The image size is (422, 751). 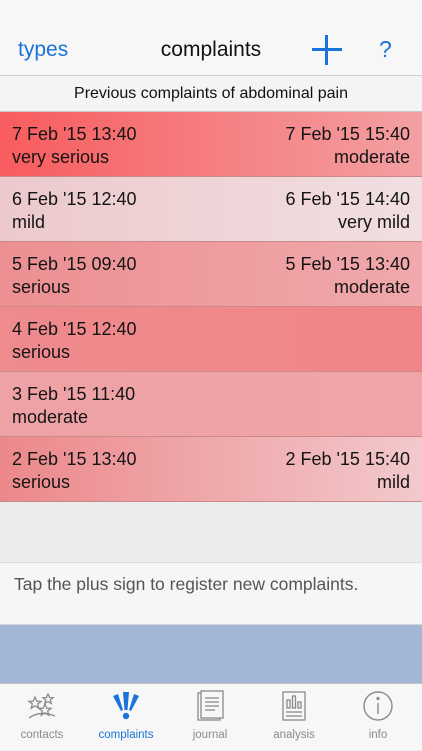 I want to click on complaints-icon, so click(x=126, y=706).